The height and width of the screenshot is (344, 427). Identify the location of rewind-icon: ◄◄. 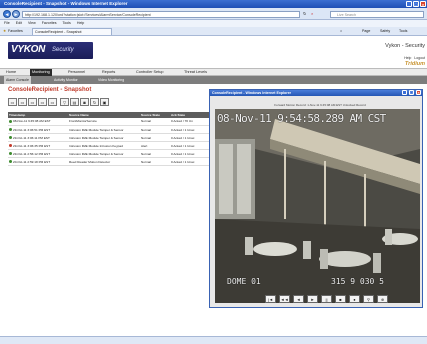
(284, 299).